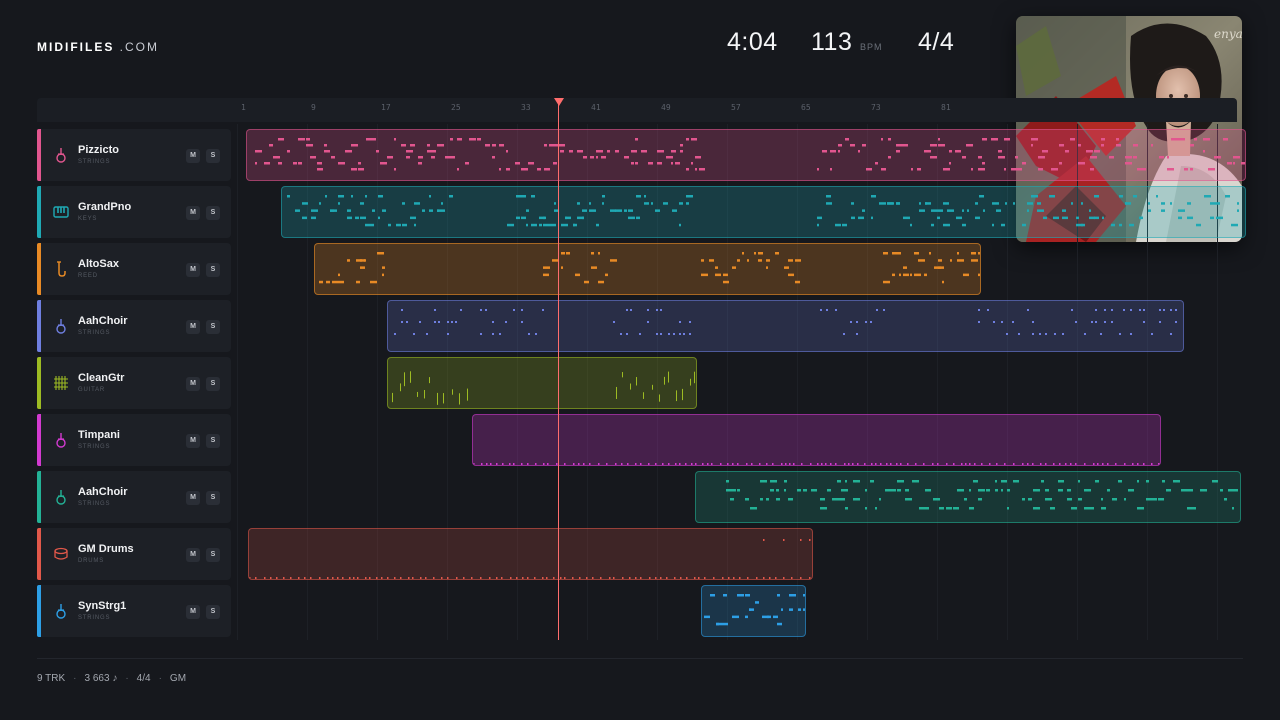 The width and height of the screenshot is (1280, 720). What do you see at coordinates (134, 269) in the screenshot?
I see `track-header-altosax: AltoSax REED M S` at bounding box center [134, 269].